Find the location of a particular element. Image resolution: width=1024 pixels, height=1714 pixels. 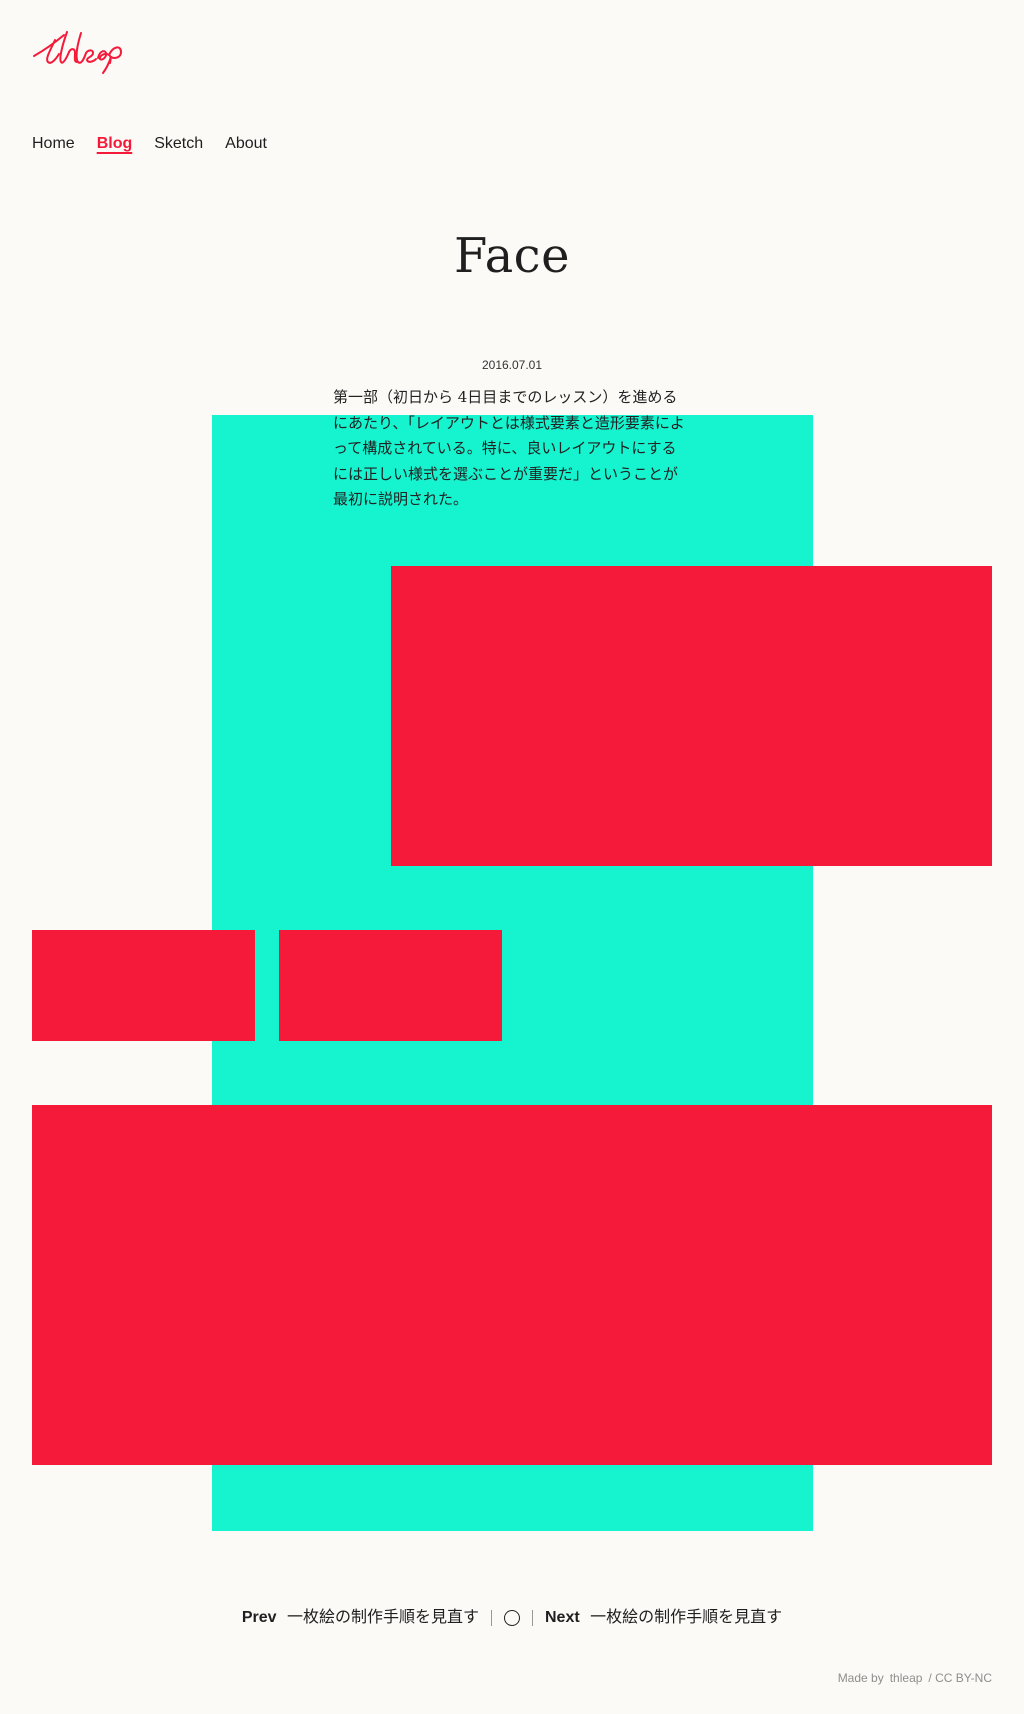

circle-icon is located at coordinates (512, 1618).